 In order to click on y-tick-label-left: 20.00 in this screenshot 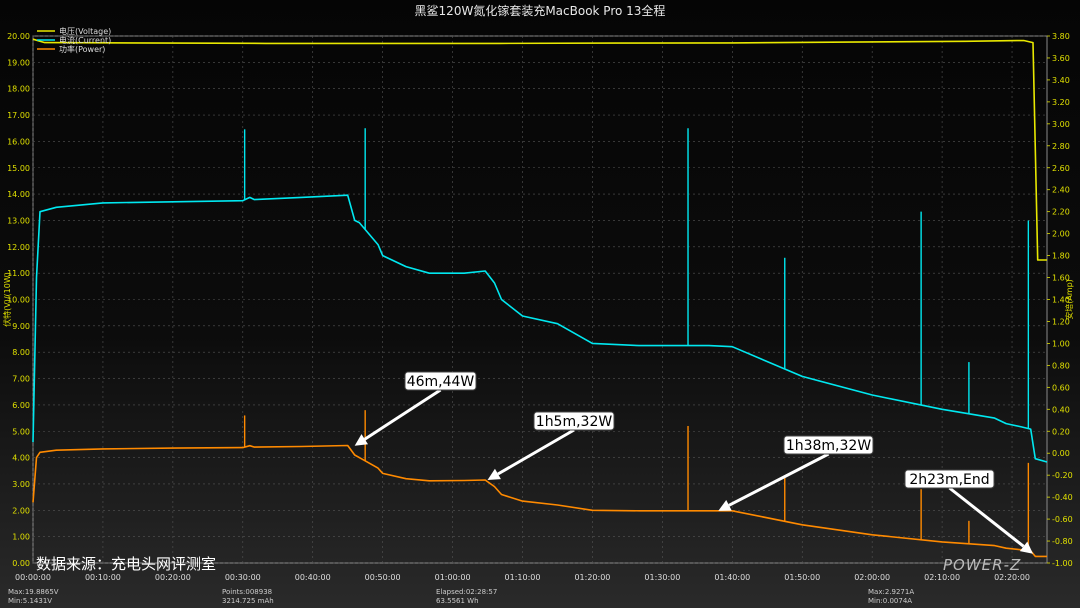, I will do `click(18, 36)`.